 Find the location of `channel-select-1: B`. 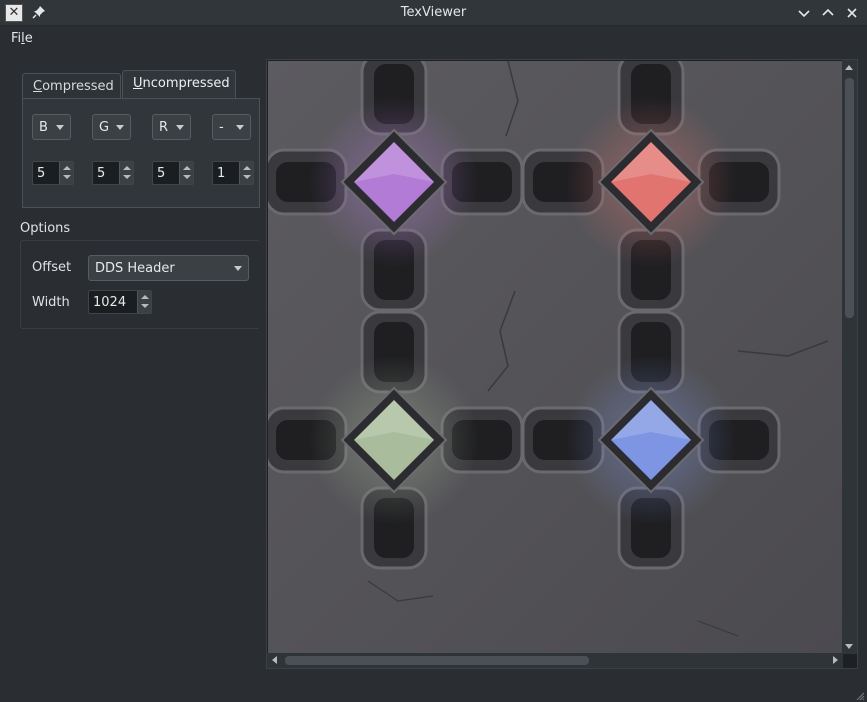

channel-select-1: B is located at coordinates (51, 127).